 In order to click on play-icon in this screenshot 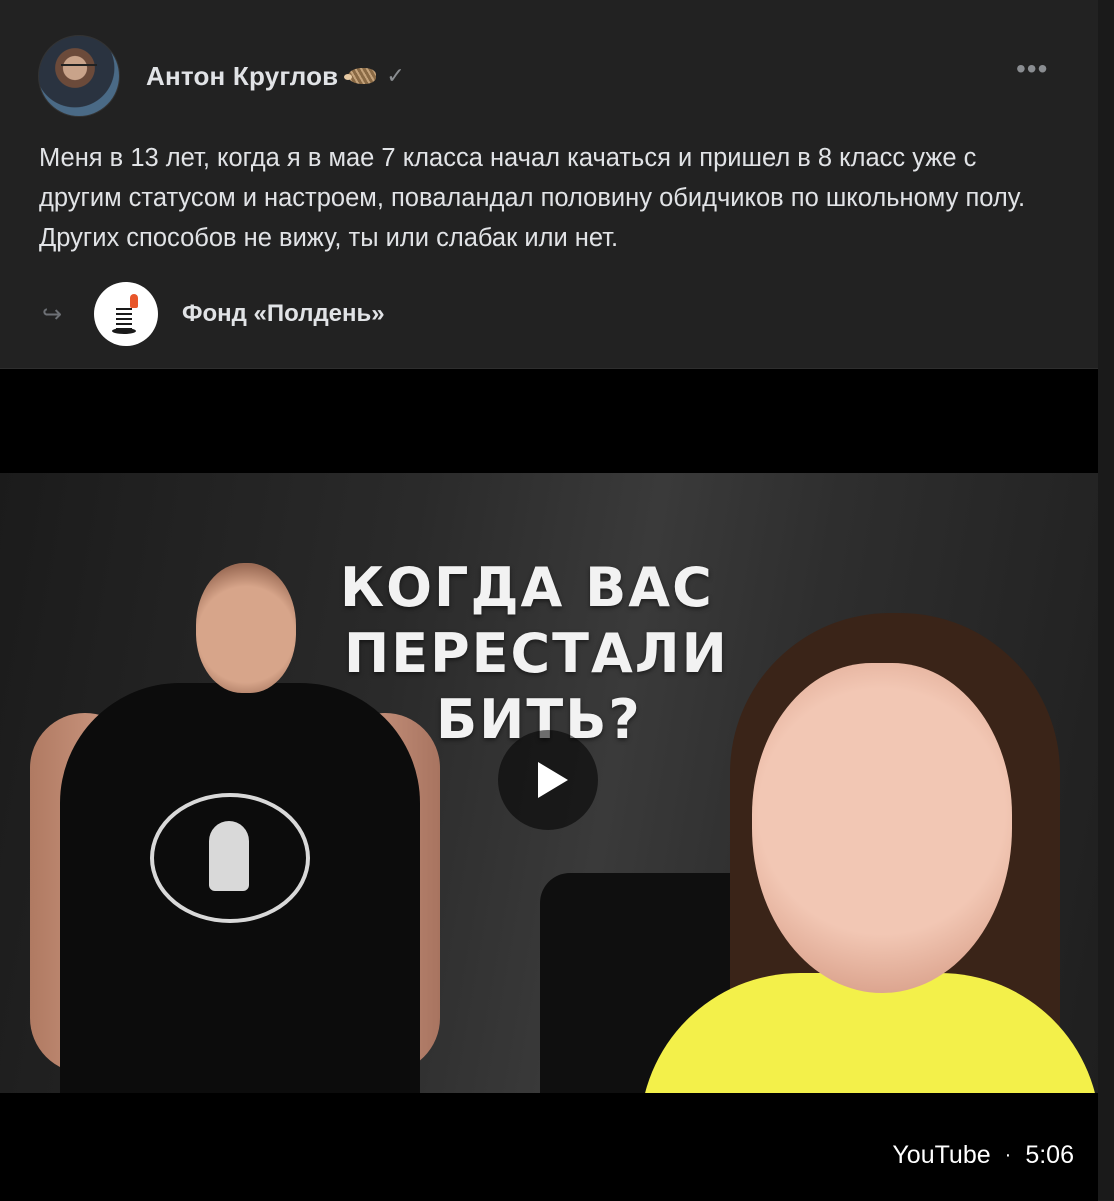, I will do `click(553, 780)`.